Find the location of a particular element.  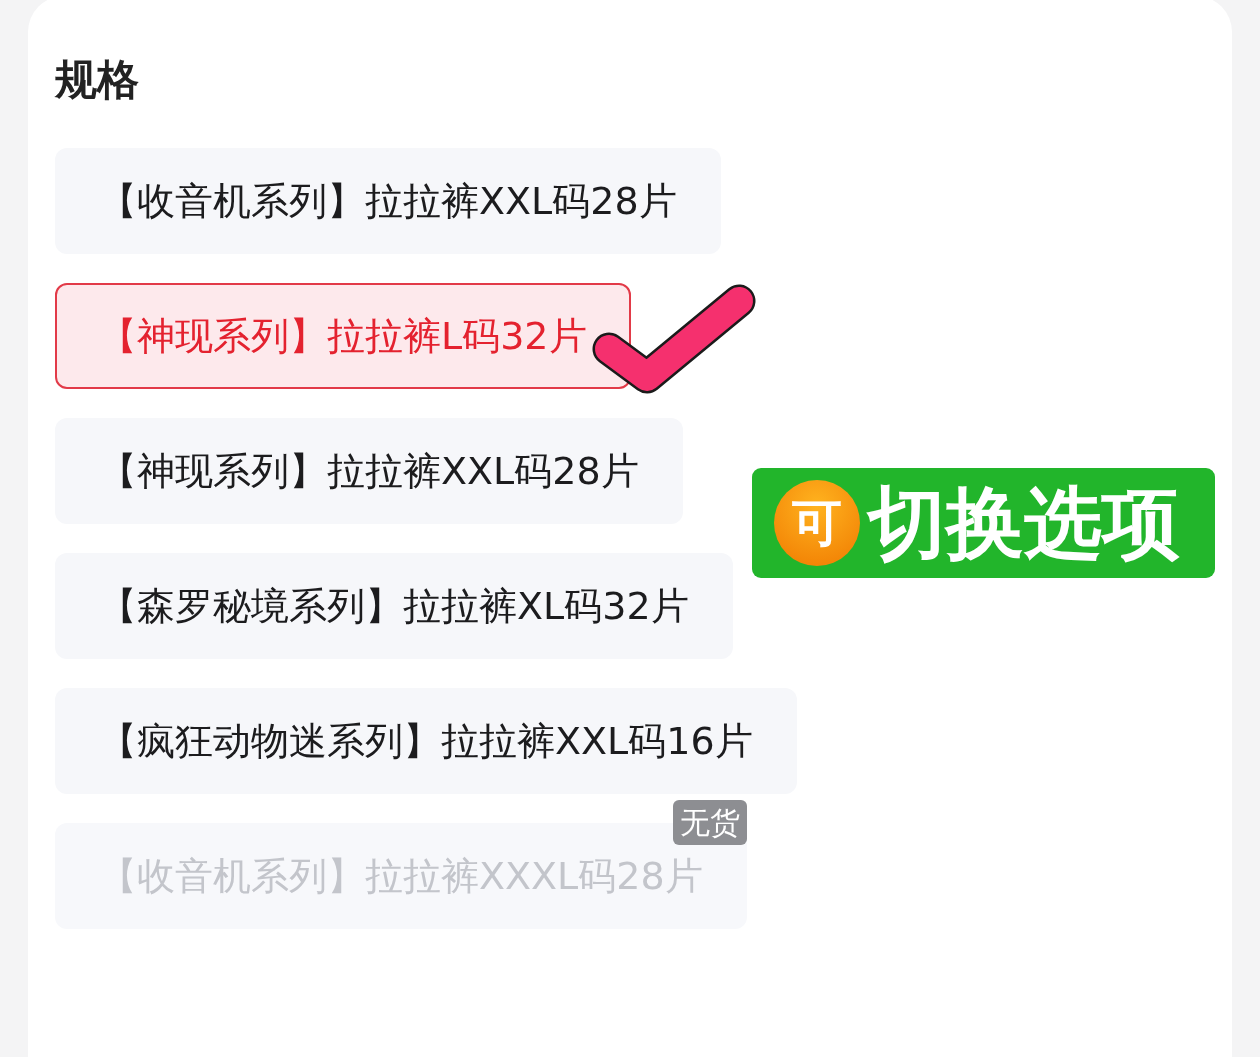

spec-option: 【收音机系列】拉拉裤XXL码28片 is located at coordinates (388, 201).